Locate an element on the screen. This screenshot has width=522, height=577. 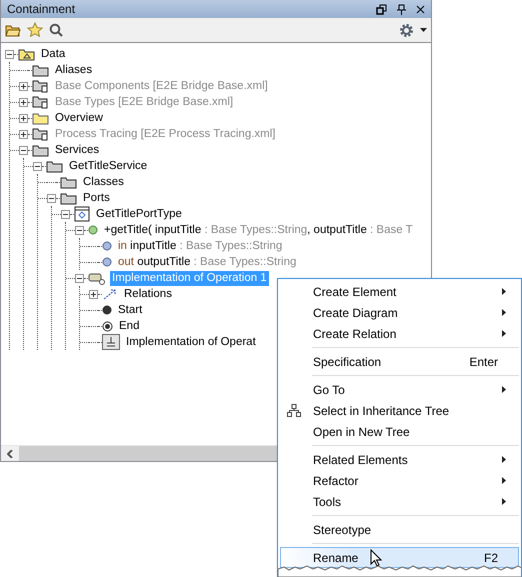
menu-item: Open in New Tree is located at coordinates (399, 431).